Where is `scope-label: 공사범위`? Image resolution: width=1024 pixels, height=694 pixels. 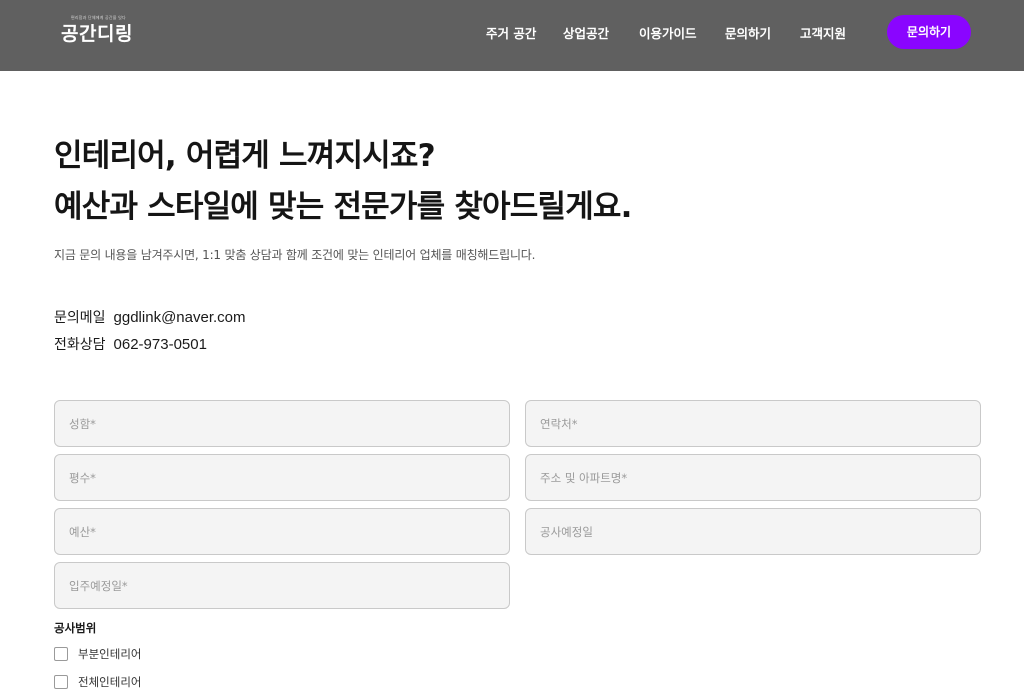
scope-label: 공사범위 is located at coordinates (75, 628).